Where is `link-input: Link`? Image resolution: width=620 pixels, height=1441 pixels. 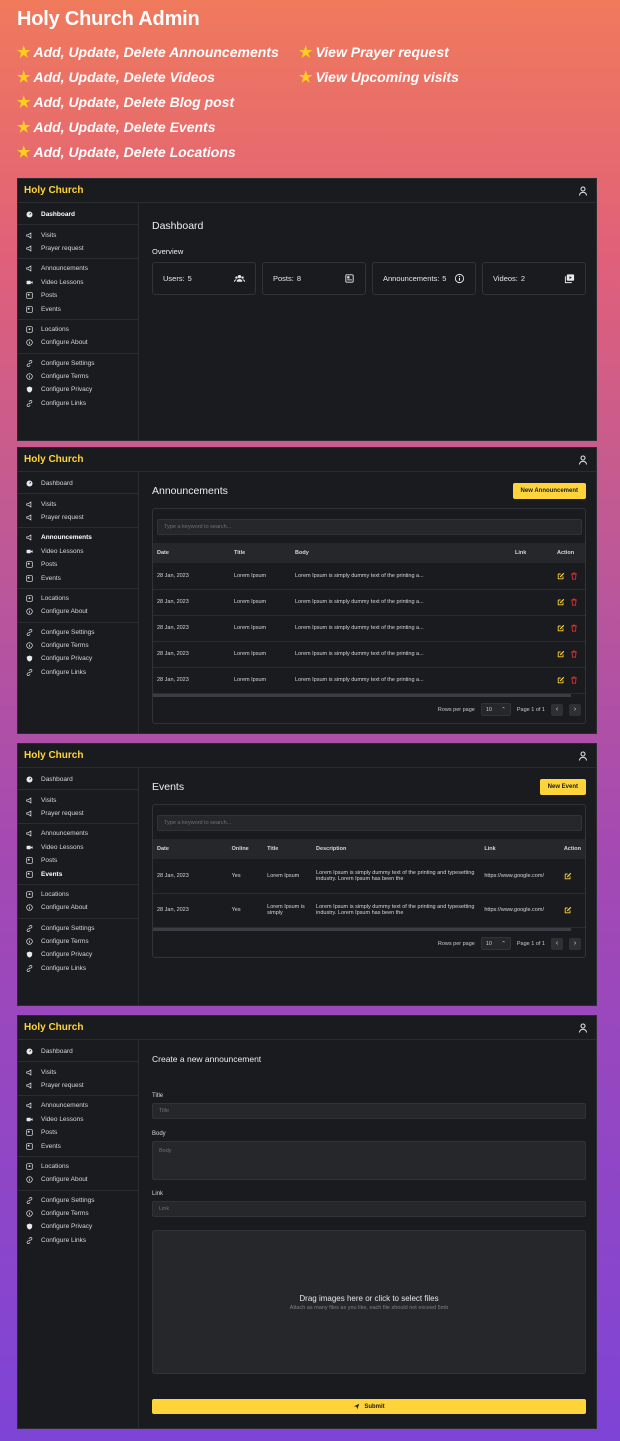 link-input: Link is located at coordinates (369, 1209).